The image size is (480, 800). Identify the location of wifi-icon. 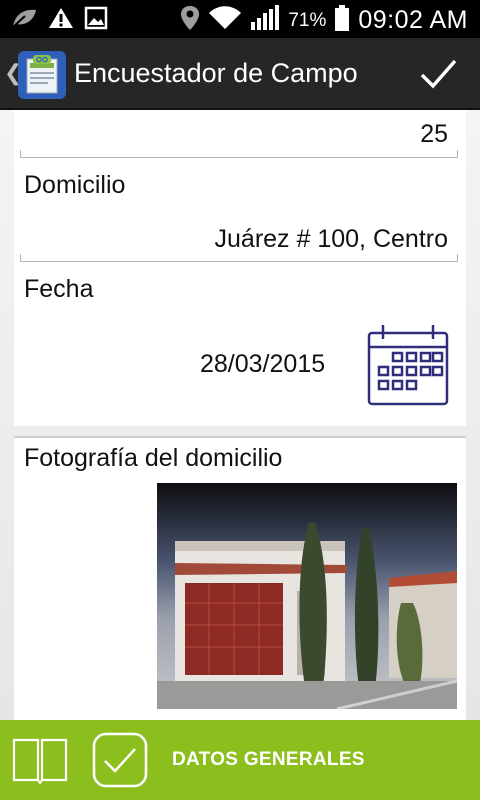
(225, 20).